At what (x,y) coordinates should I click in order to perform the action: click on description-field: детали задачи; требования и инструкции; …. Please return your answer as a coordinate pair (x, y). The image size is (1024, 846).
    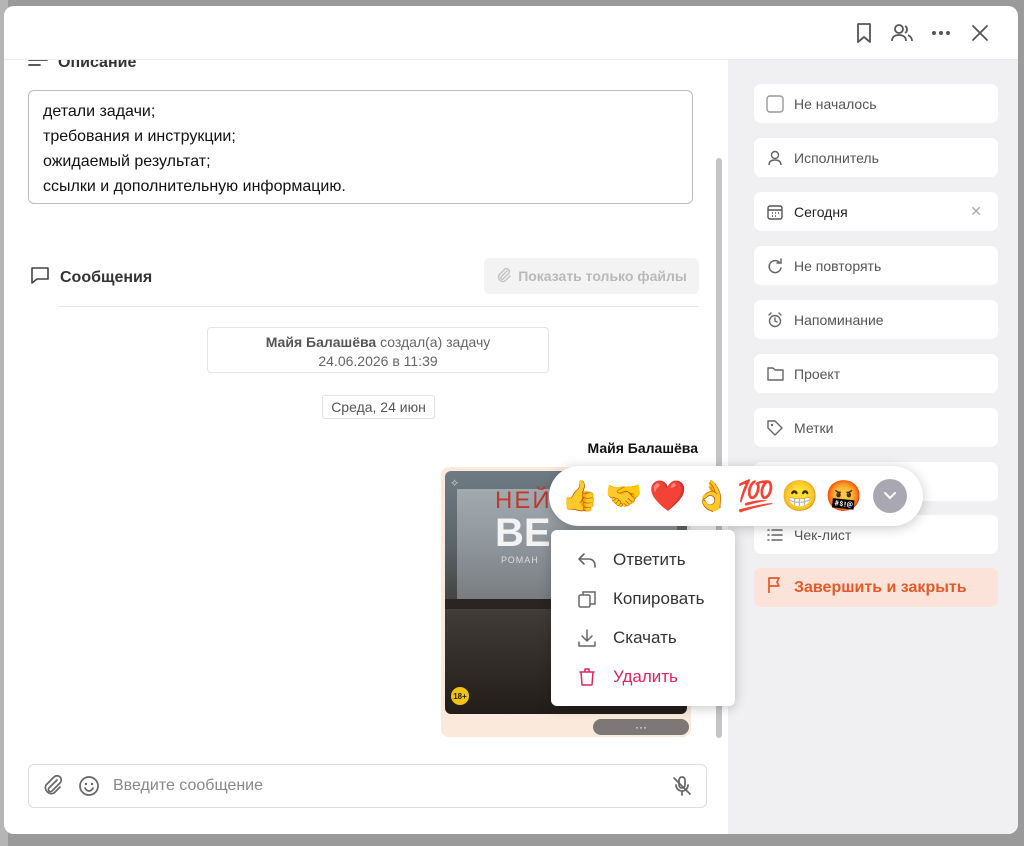
    Looking at the image, I should click on (360, 147).